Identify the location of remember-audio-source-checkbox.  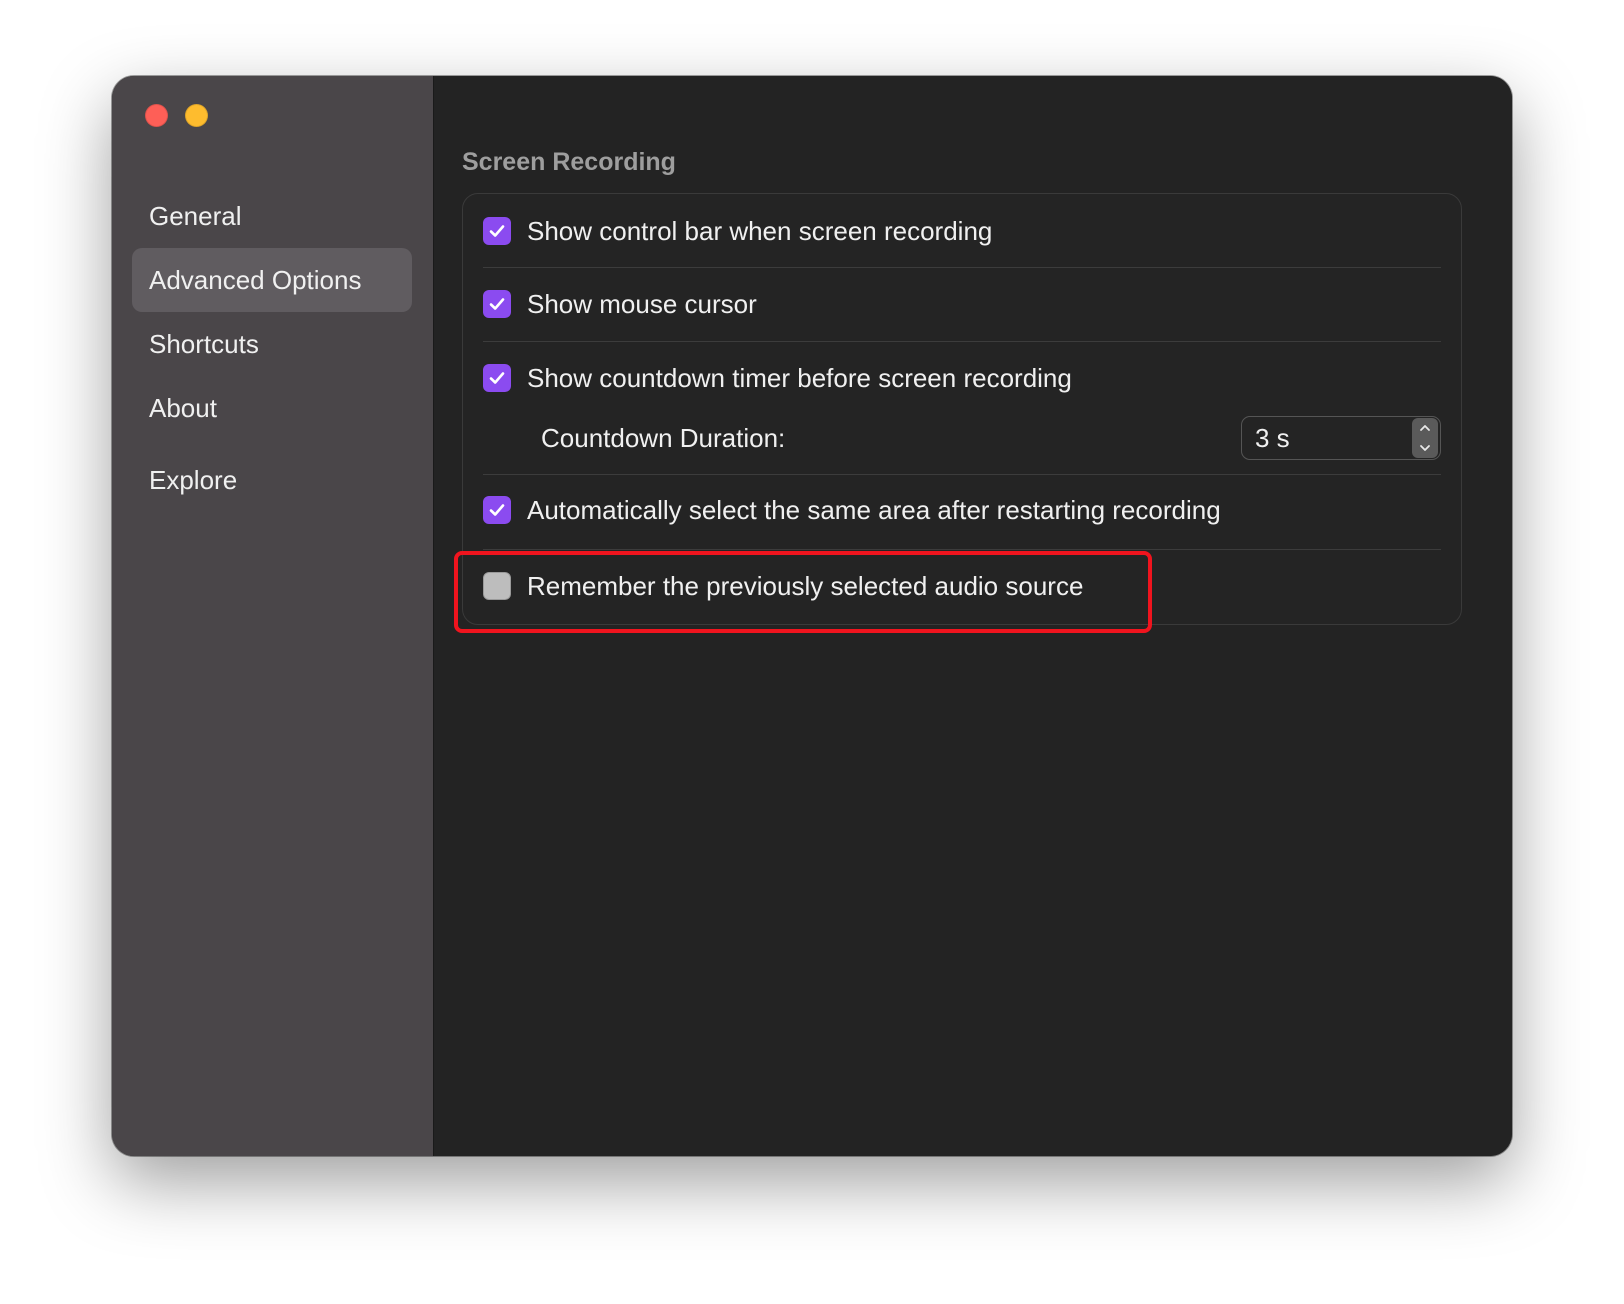
(497, 586).